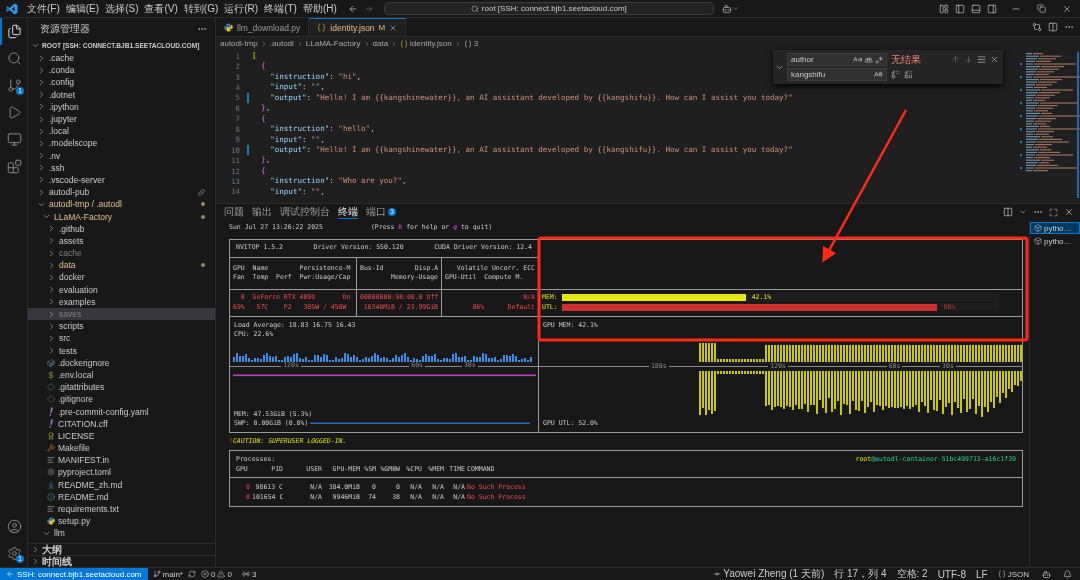 This screenshot has width=1080, height=580. Describe the element at coordinates (121, 375) in the screenshot. I see `file-item: .env.local` at that location.